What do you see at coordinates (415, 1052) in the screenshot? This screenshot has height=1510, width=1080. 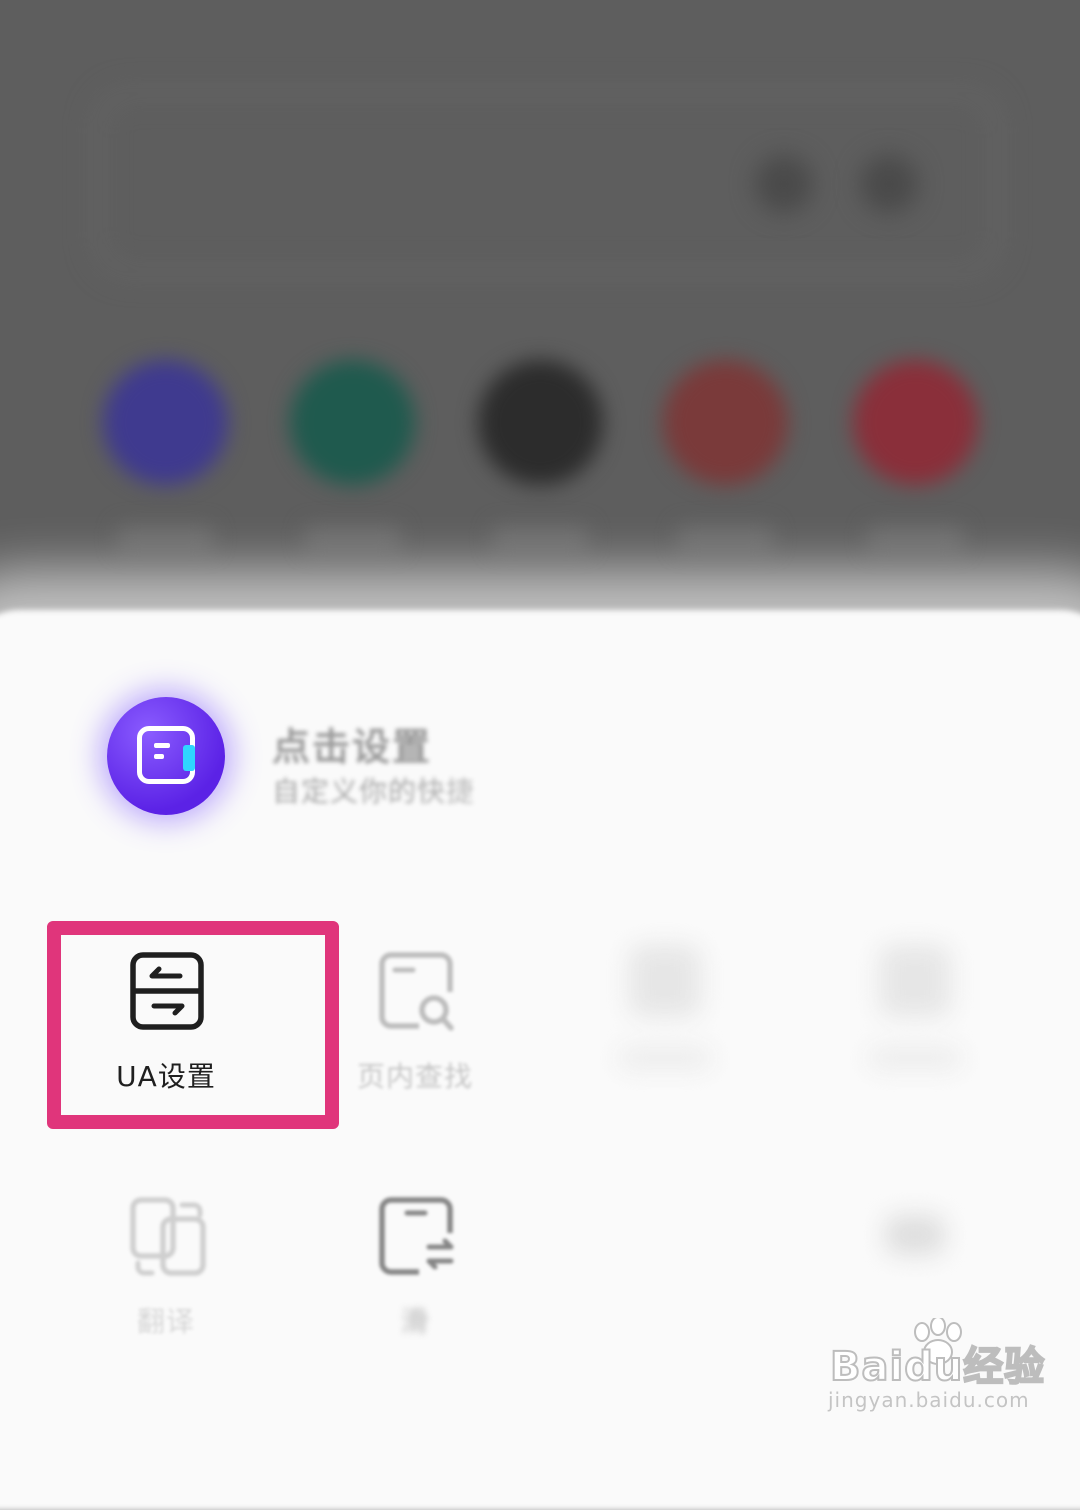 I see `find-in-page-button: 页内查找` at bounding box center [415, 1052].